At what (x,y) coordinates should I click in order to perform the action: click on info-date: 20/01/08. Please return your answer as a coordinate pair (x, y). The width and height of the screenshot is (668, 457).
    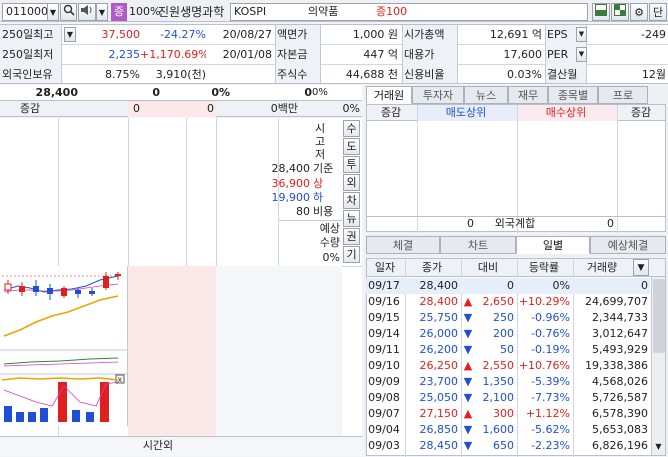
    Looking at the image, I should click on (247, 54).